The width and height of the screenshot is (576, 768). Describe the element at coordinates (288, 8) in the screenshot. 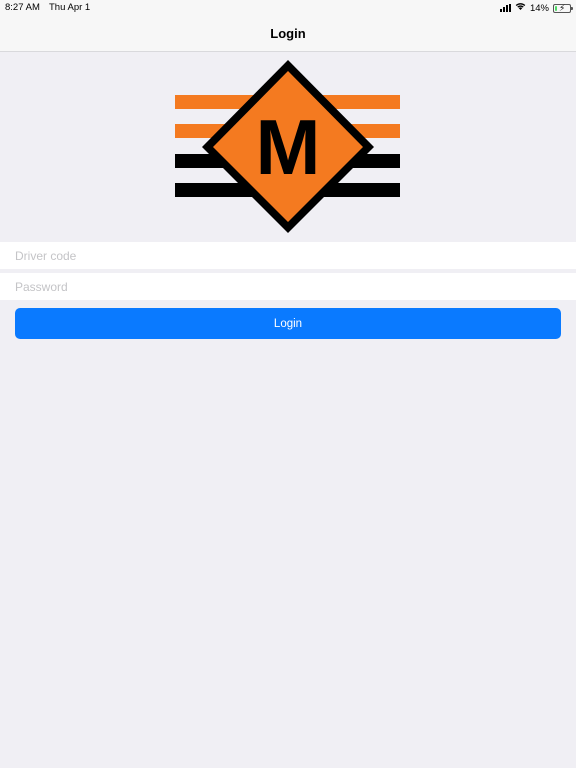

I see `status-bar: 8:27 AM Thu Apr 1 14% ⚡` at that location.